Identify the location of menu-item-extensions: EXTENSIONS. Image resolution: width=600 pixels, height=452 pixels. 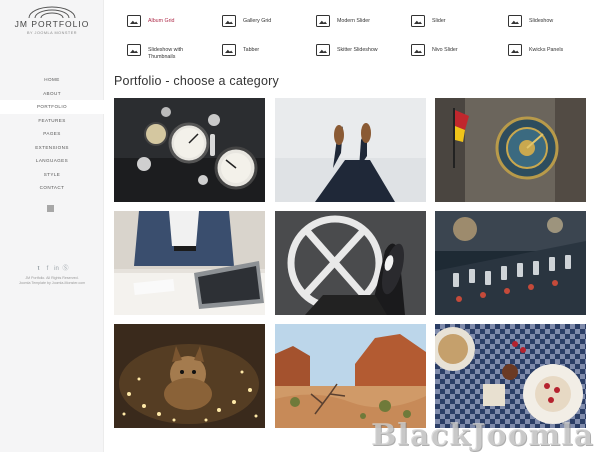
(52, 148).